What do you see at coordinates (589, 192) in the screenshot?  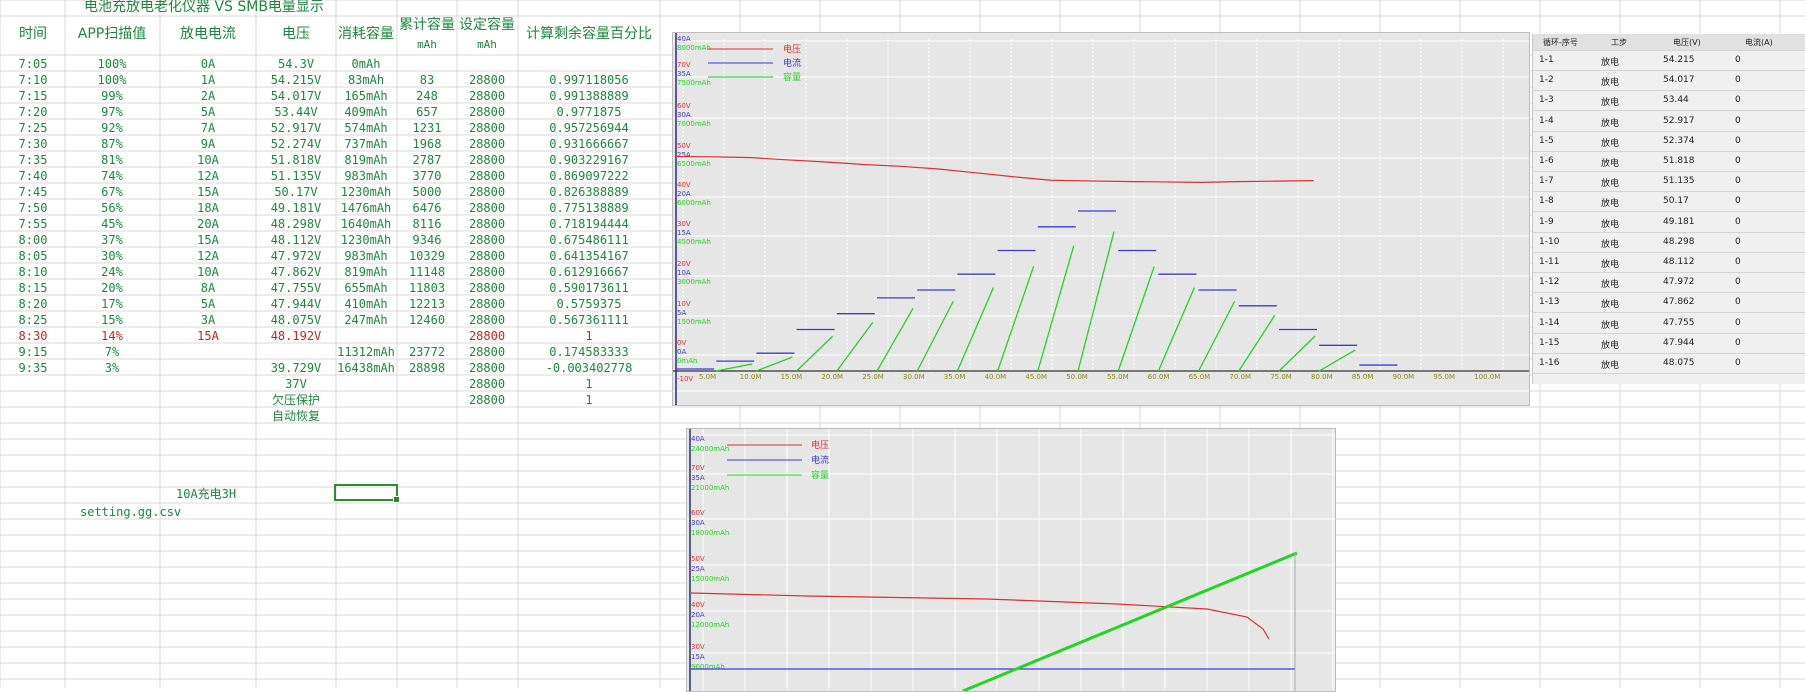 I see `table-cell: 0.826388889` at bounding box center [589, 192].